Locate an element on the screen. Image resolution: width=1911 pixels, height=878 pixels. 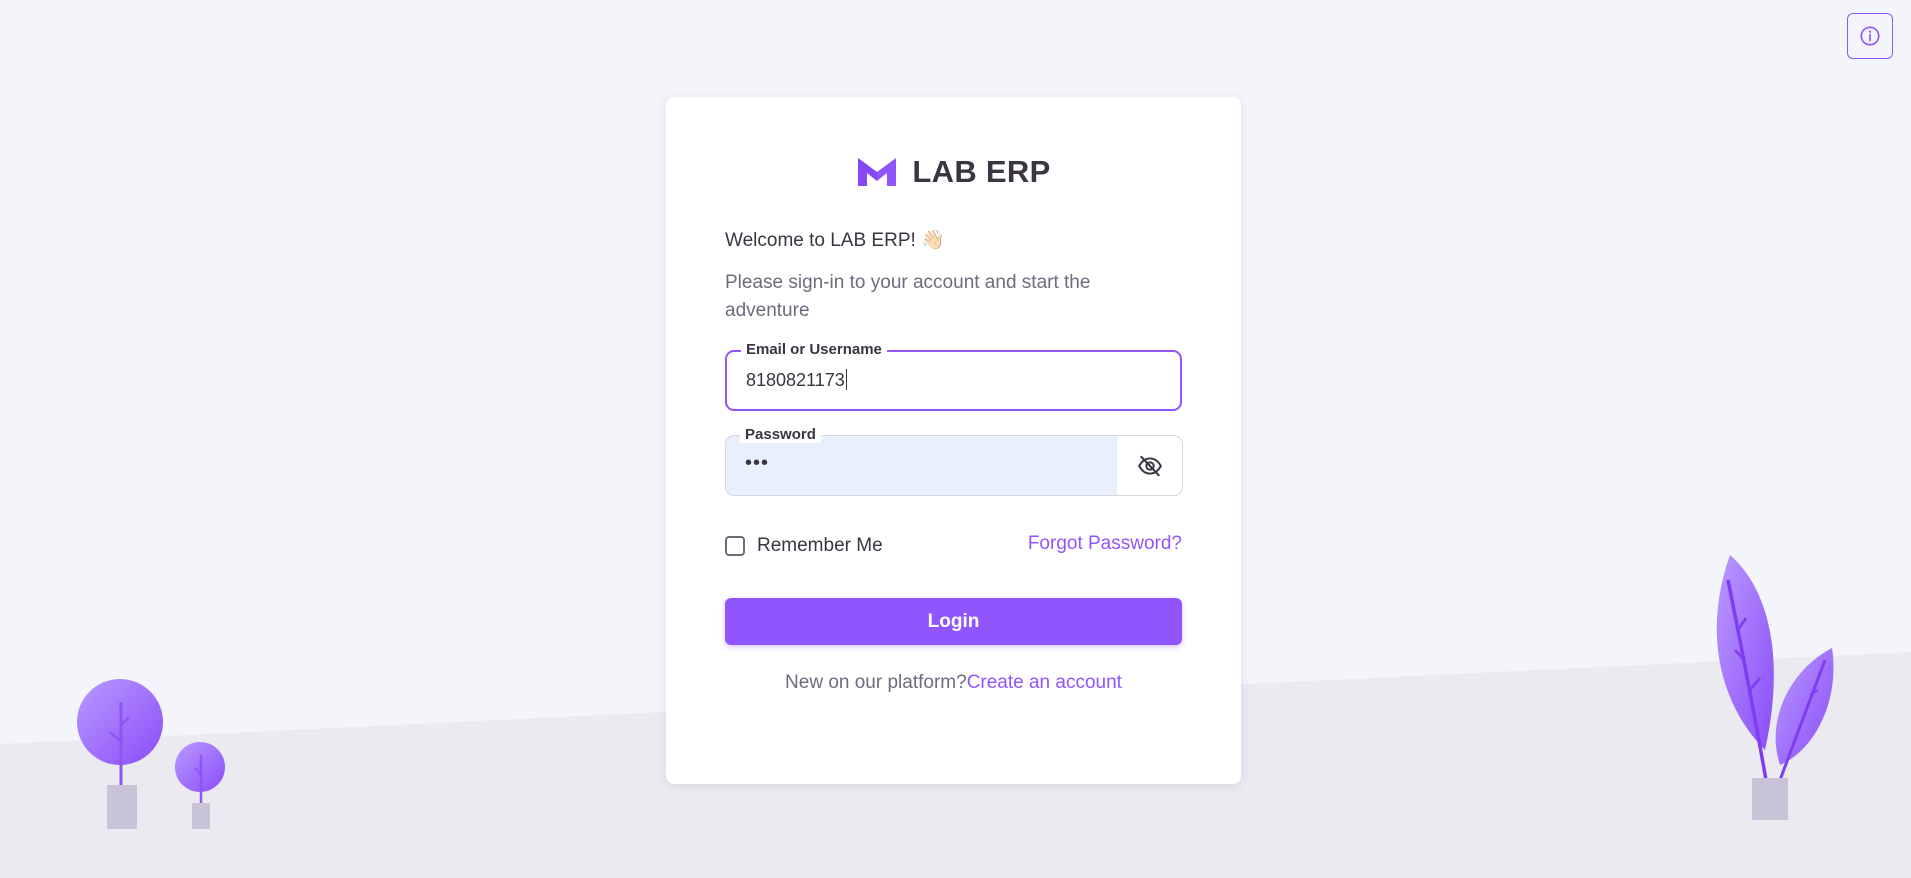
info-icon is located at coordinates (1870, 36).